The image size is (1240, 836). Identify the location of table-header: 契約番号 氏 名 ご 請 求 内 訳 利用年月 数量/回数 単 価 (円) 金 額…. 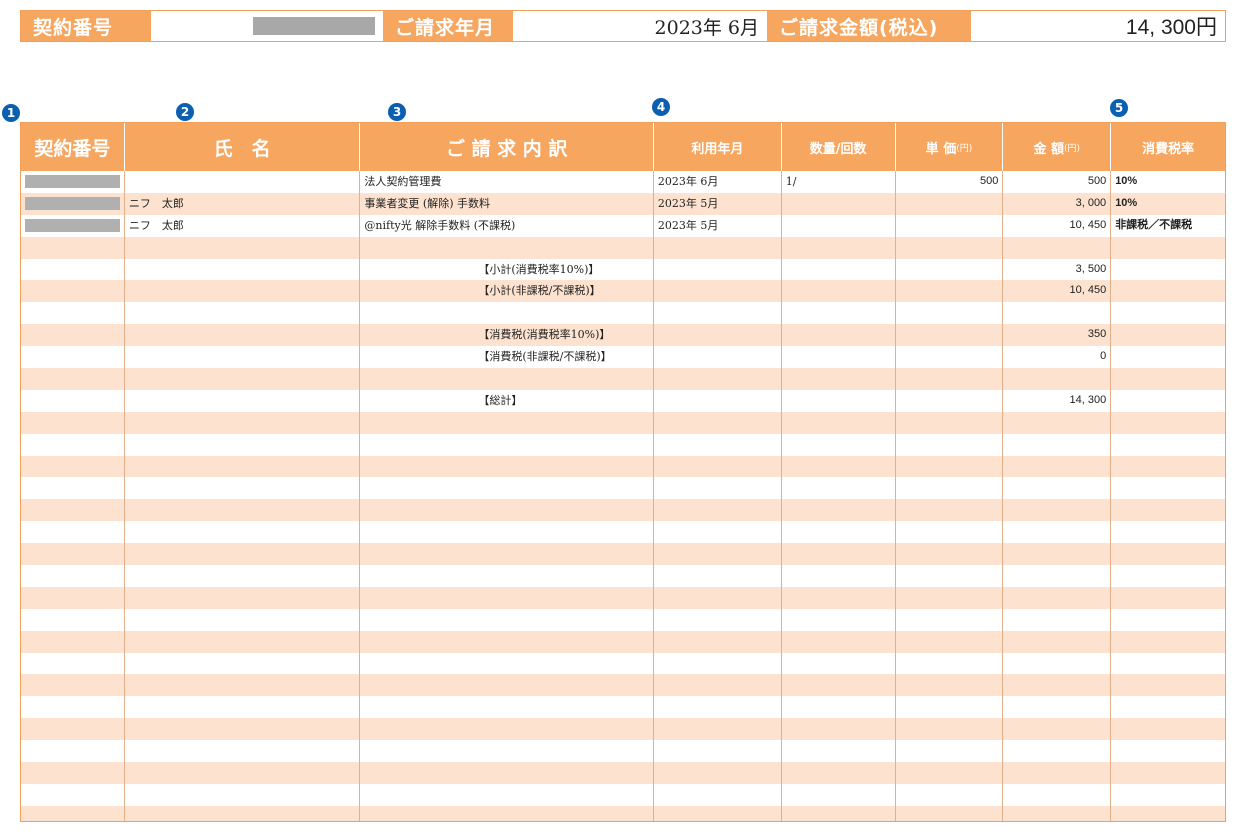
(623, 147).